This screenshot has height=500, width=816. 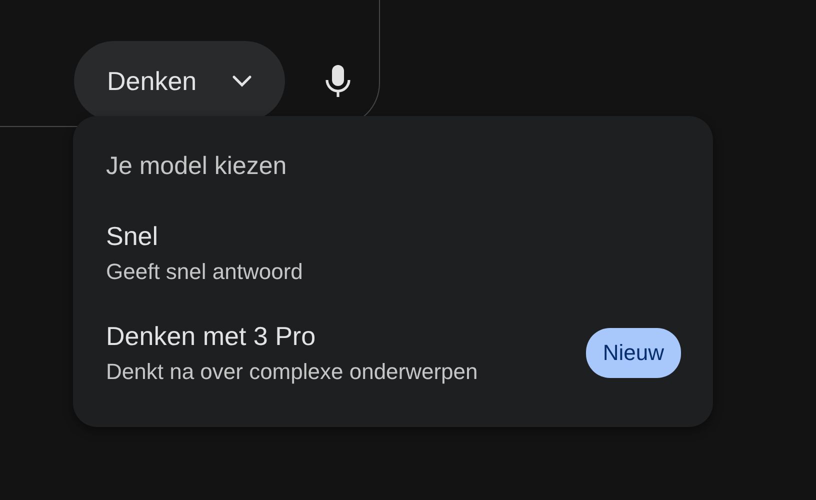 I want to click on model-option: Denken met 3 Pro Denkt na over complexe onderwerpen Nieuw, so click(x=393, y=353).